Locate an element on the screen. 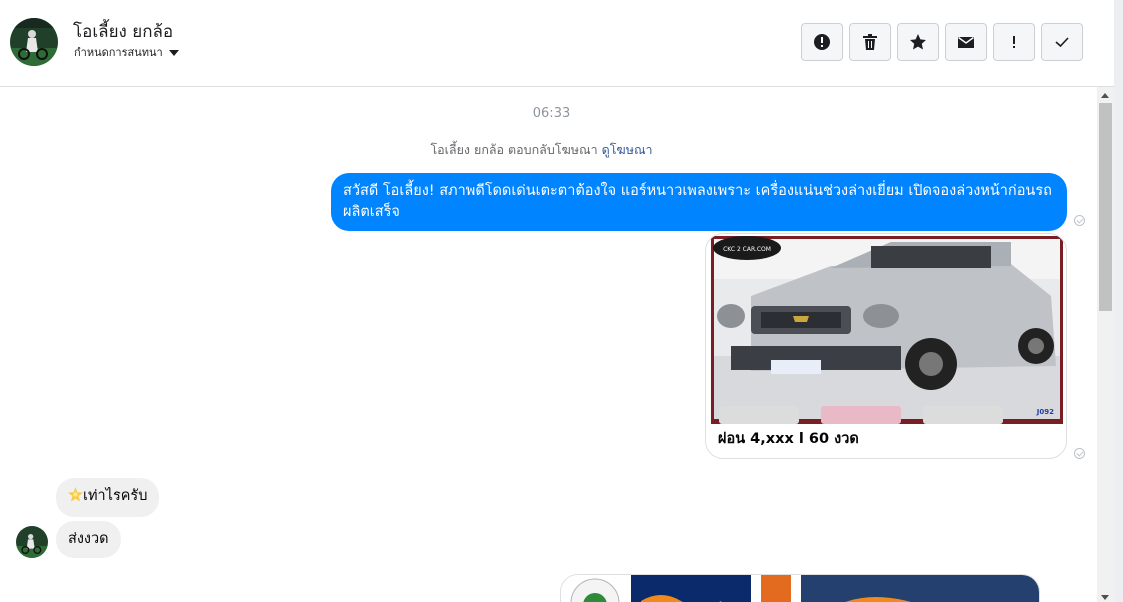 The image size is (1123, 602). chat-scrollbar is located at coordinates (1105, 344).